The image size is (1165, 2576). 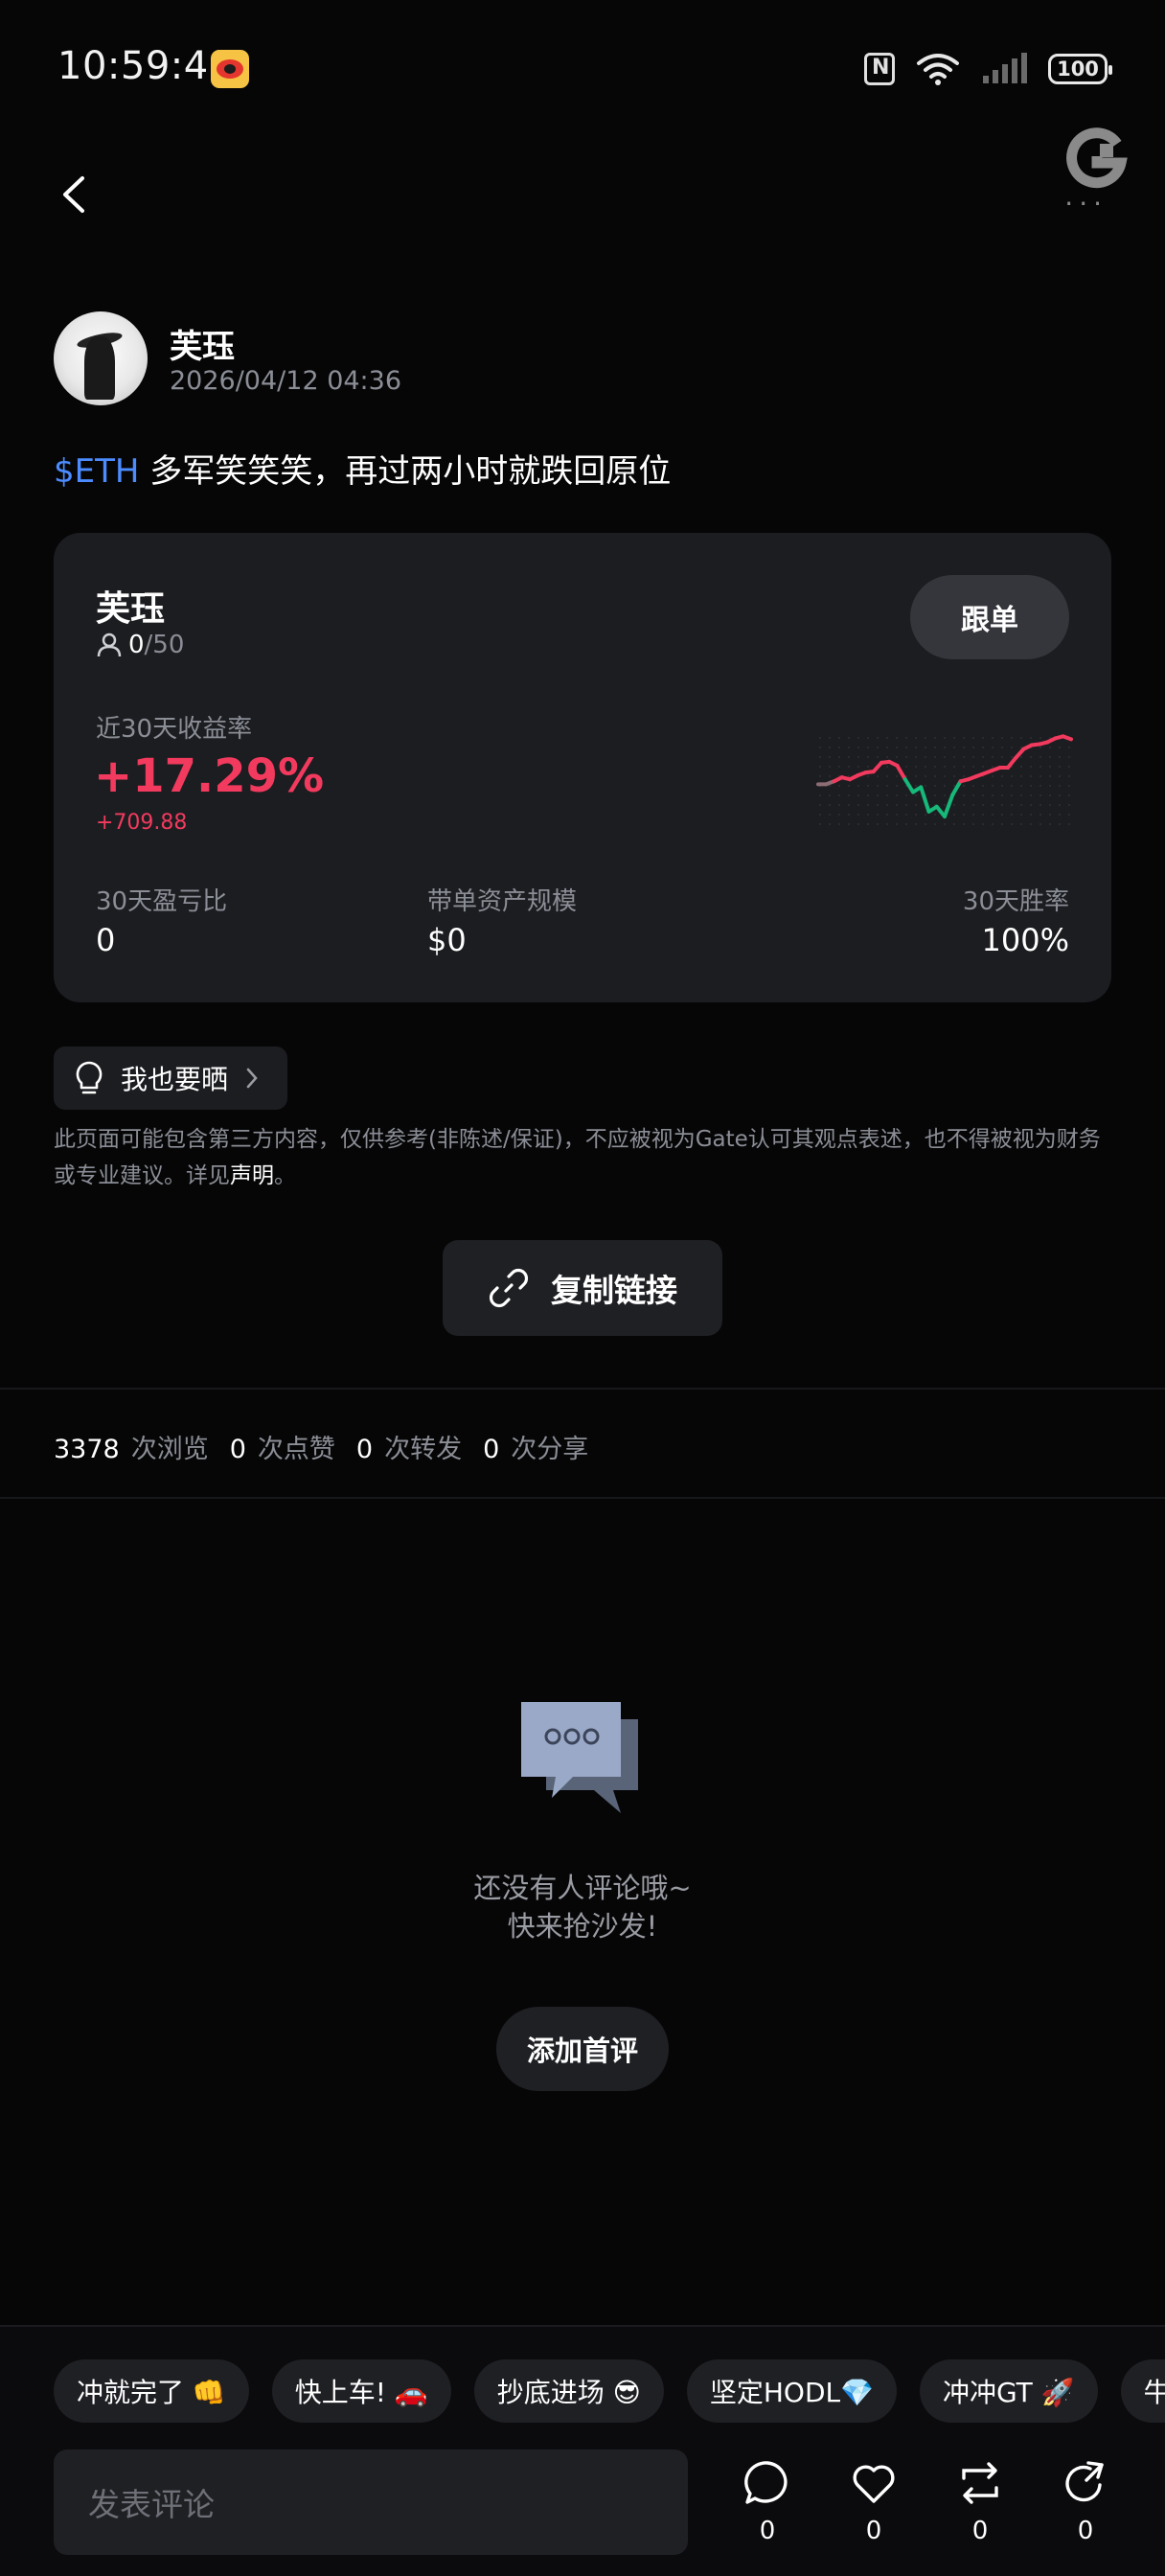 I want to click on shares-stat: 0 次分享, so click(x=536, y=1449).